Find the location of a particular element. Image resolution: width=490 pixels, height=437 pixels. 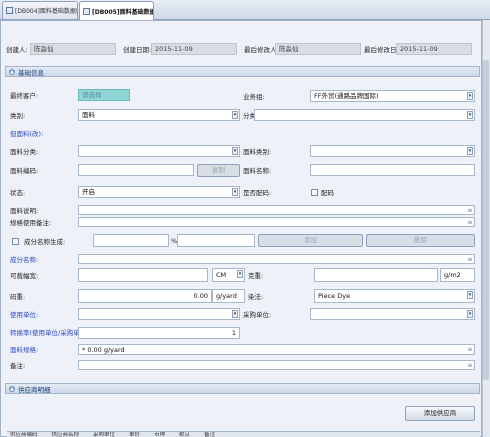

width-unit-value: CM is located at coordinates (221, 275).